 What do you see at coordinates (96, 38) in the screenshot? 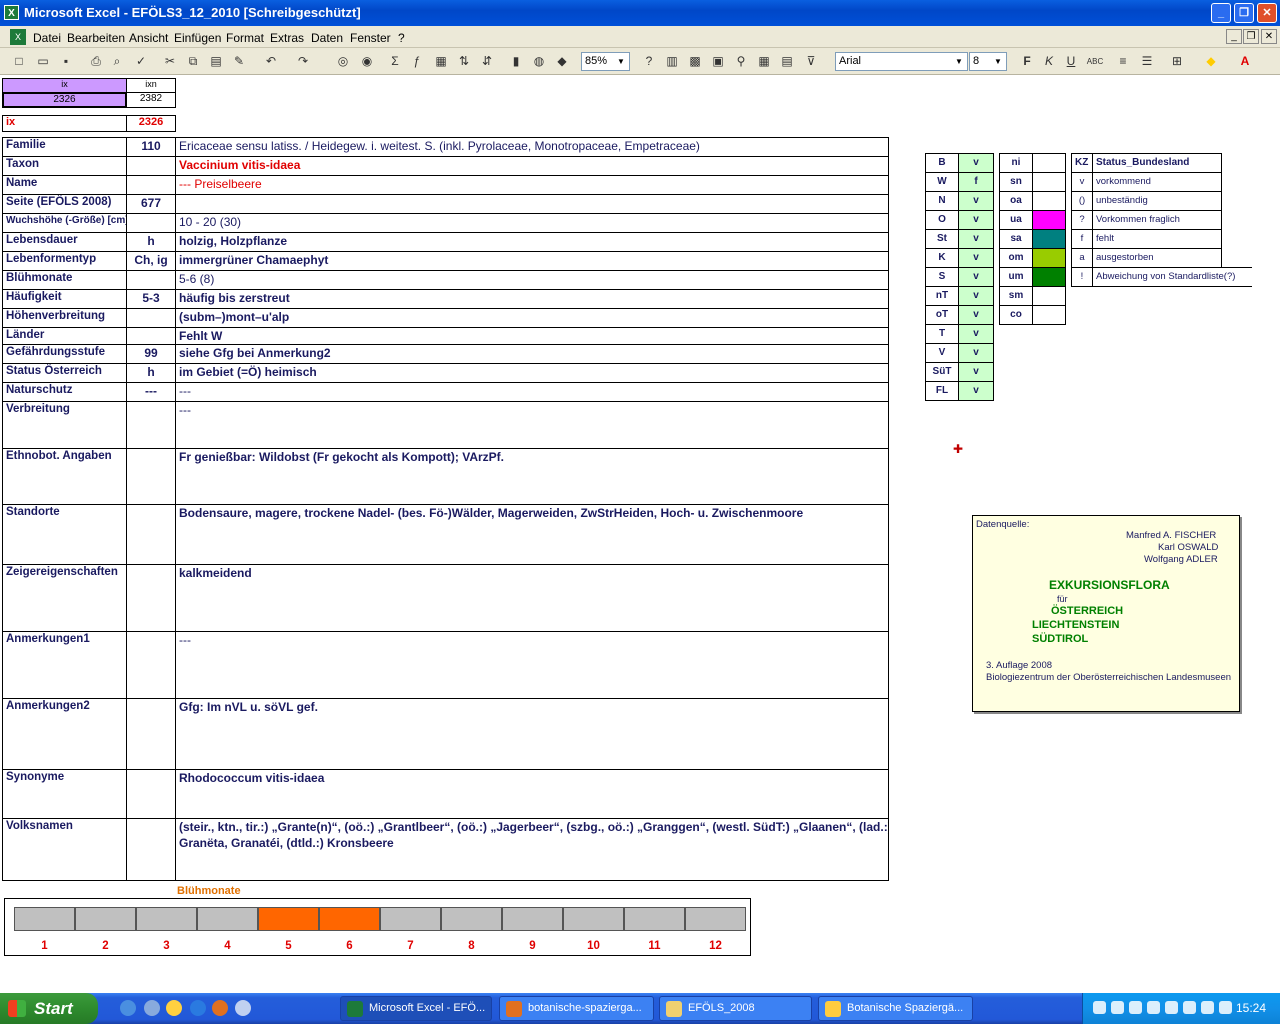
I see `menu-bearbeiten: Bearbeiten` at bounding box center [96, 38].